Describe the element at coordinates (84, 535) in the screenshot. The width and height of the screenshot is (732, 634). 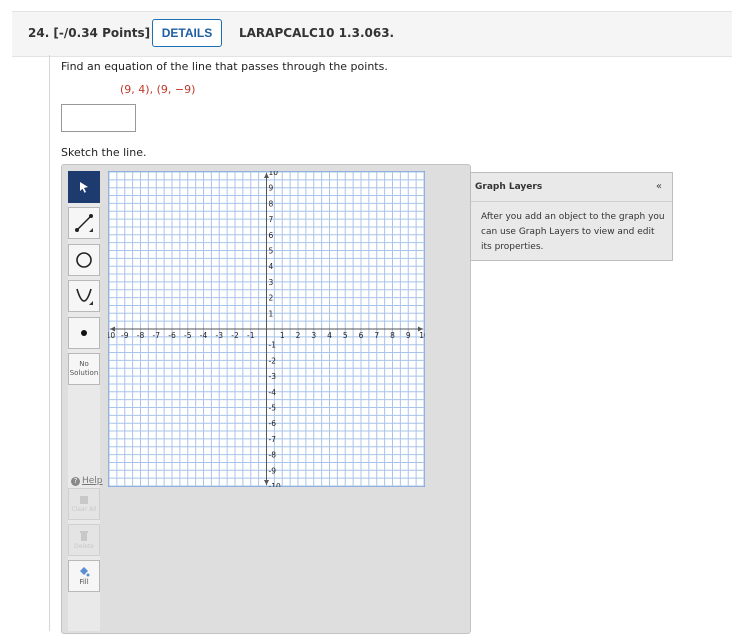
I see `trash-icon` at that location.